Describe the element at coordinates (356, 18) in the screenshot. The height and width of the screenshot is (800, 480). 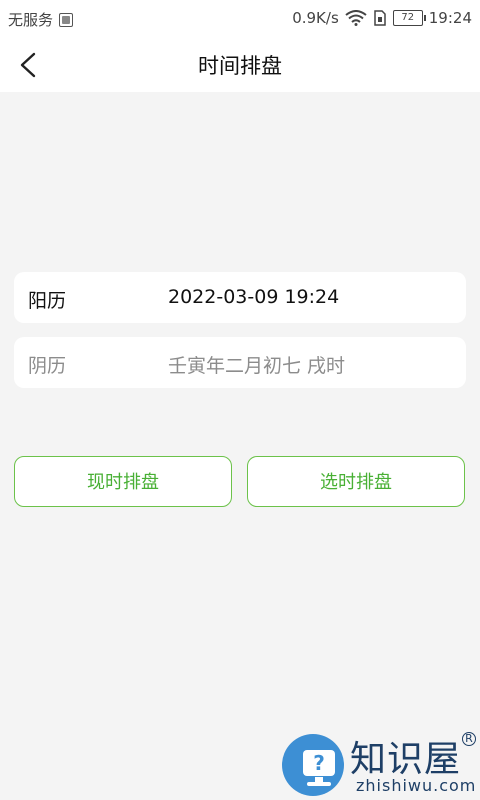
I see `wifi-icon` at that location.